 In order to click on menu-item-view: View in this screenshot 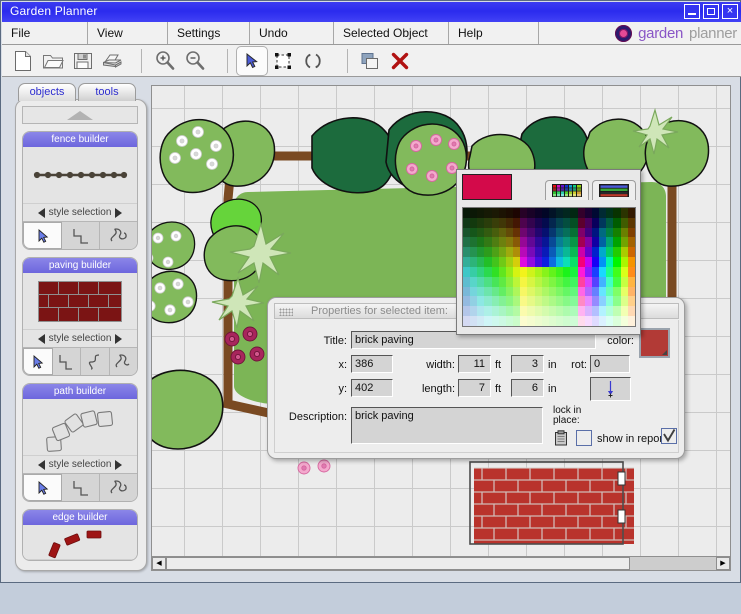, I will do `click(128, 33)`.